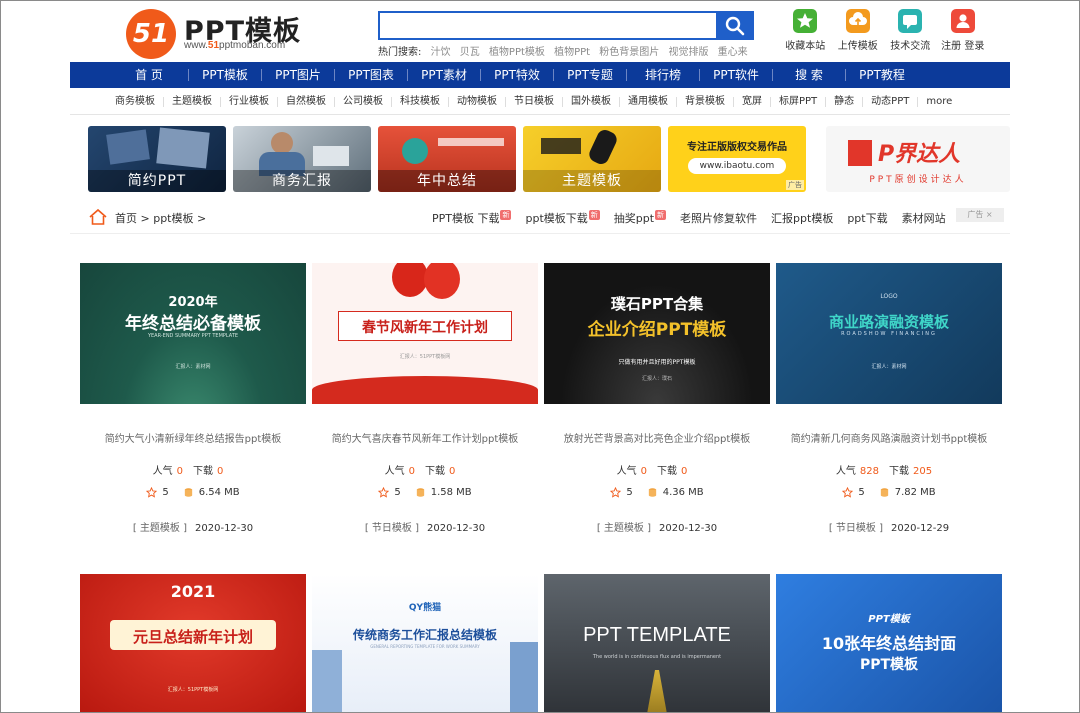 This screenshot has height=713, width=1080. I want to click on card-thumbnail: PPT模板 10张年终总结封面 PPT模板, so click(889, 643).